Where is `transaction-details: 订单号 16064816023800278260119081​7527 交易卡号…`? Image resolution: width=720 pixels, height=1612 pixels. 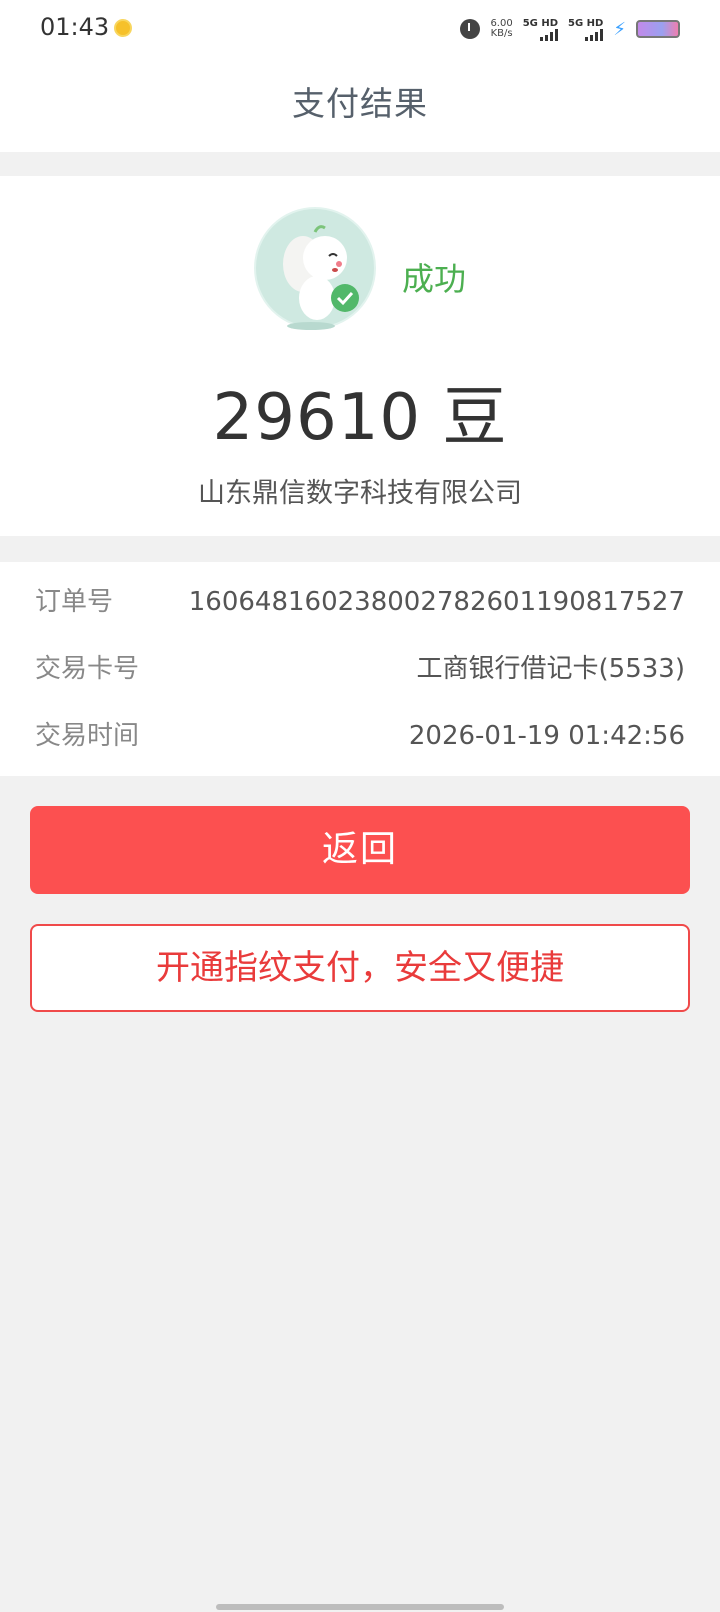 transaction-details: 订单号 16064816023800278260119081​7527 交易卡号… is located at coordinates (360, 669).